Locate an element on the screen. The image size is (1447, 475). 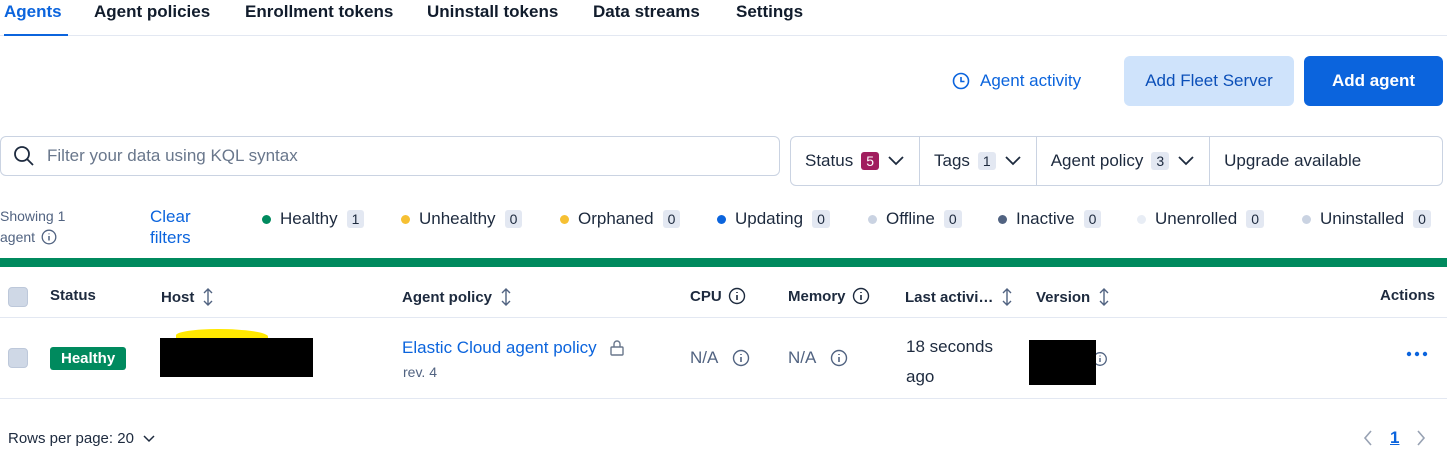
pagination: 1 is located at coordinates (1394, 438).